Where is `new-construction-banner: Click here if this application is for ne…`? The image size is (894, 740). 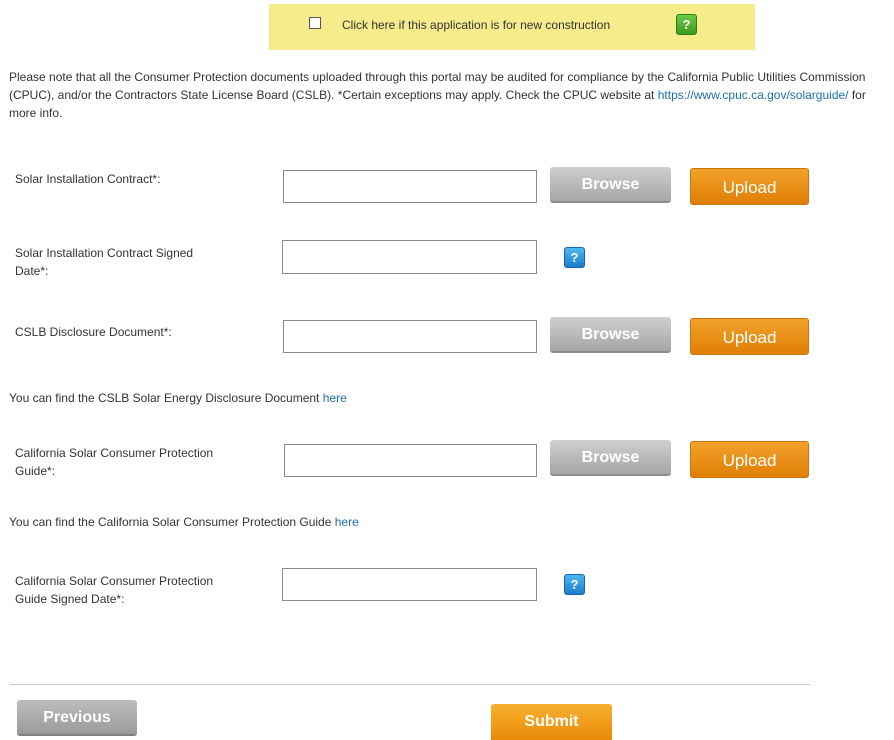
new-construction-banner: Click here if this application is for ne… is located at coordinates (512, 27).